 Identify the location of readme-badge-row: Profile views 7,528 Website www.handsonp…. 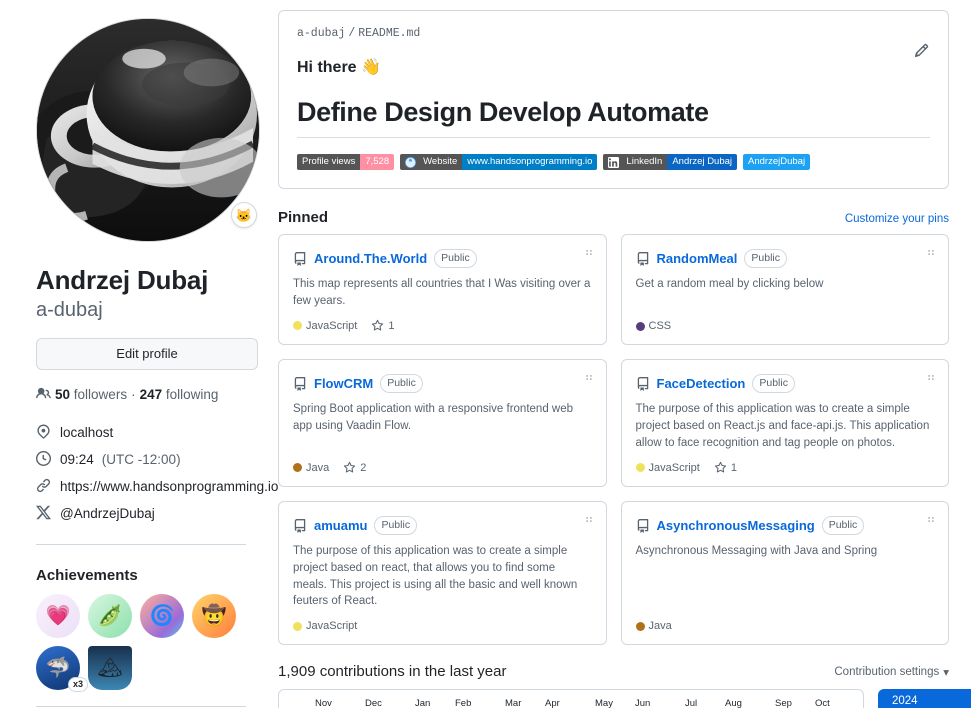
(613, 162).